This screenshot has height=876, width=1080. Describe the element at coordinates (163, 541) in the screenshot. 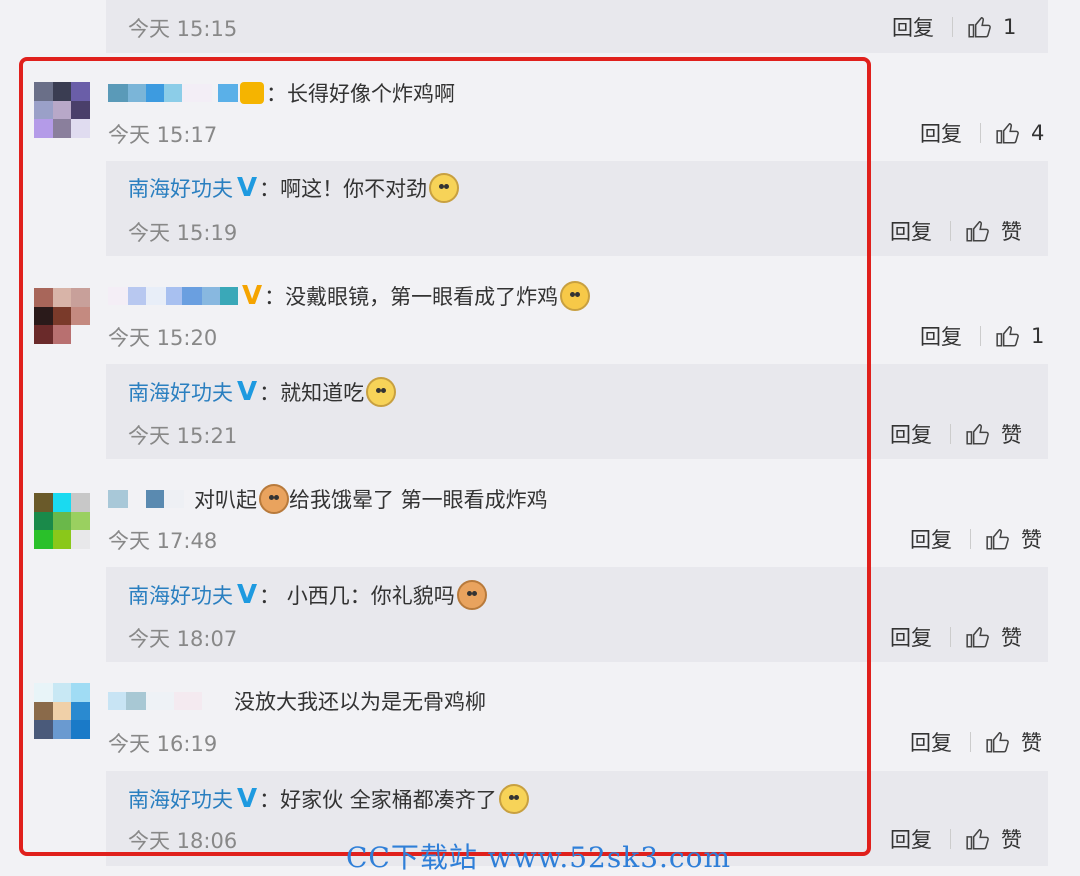

I see `timestamp: 今天 17:48` at that location.